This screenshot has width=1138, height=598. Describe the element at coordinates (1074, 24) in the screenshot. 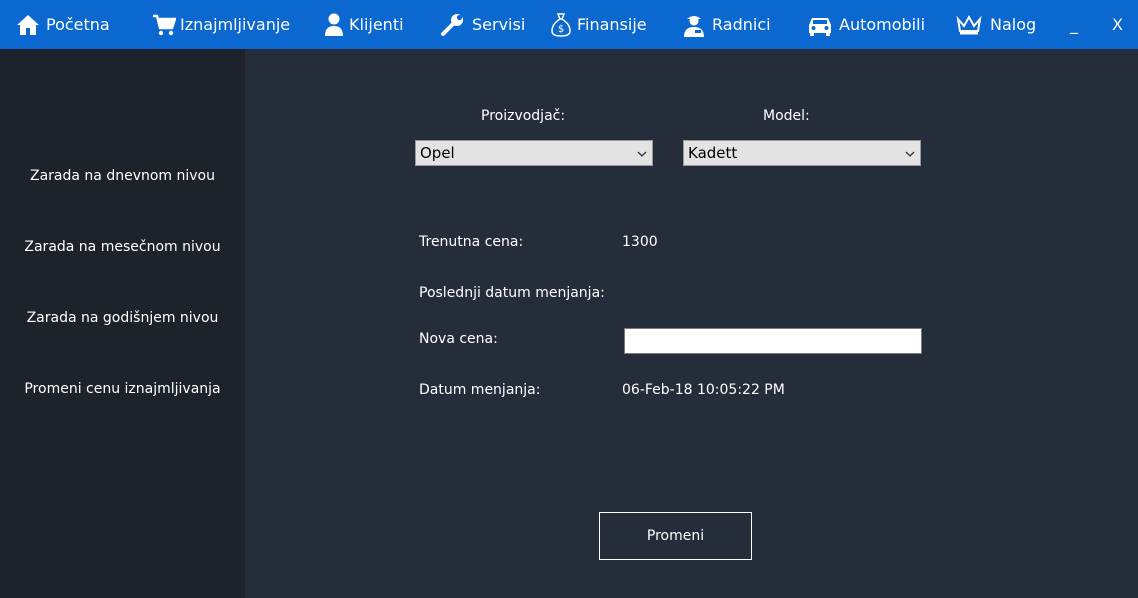

I see `minimize-button: _` at that location.